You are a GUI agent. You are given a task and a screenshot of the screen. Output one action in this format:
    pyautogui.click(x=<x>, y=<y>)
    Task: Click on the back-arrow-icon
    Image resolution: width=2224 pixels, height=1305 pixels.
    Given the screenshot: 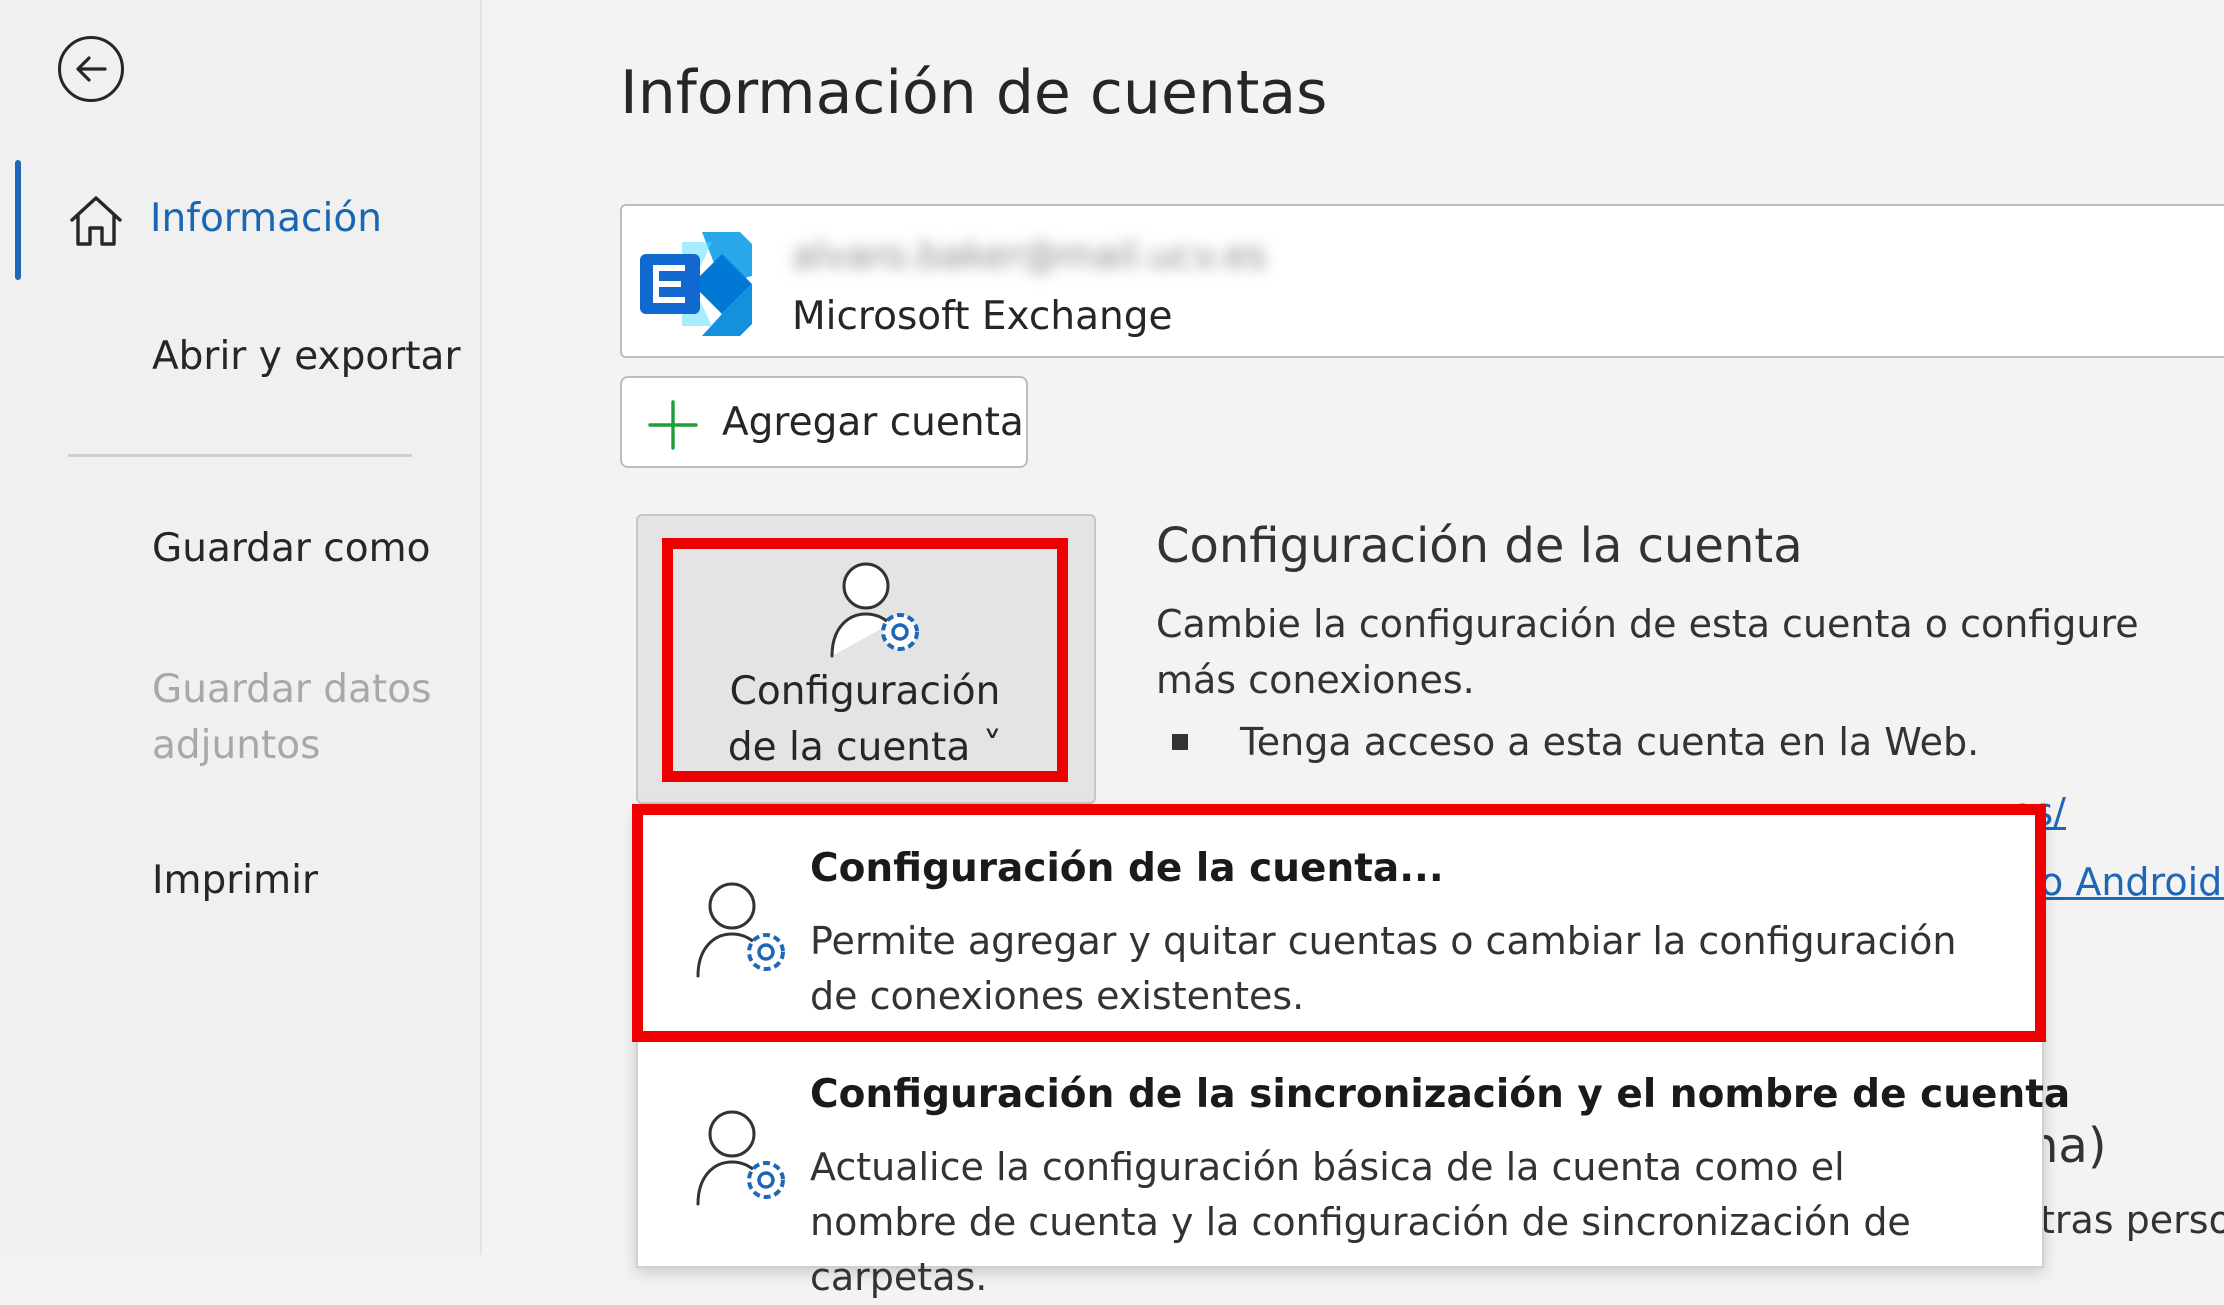 What is the action you would take?
    pyautogui.click(x=91, y=69)
    